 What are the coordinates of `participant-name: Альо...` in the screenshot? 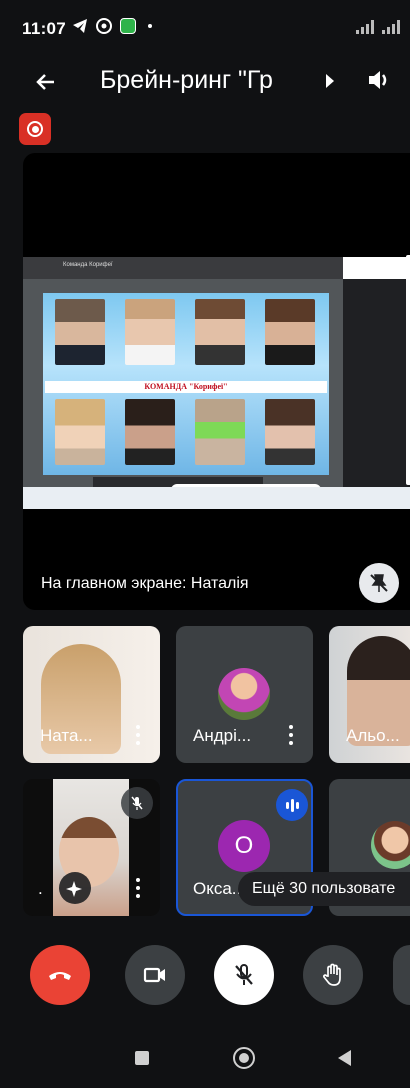 It's located at (373, 735).